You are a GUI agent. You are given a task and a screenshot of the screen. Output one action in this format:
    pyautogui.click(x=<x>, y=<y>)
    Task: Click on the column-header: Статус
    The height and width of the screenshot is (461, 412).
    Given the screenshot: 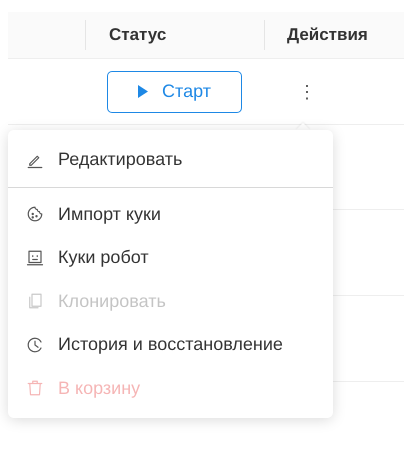 What is the action you would take?
    pyautogui.click(x=137, y=35)
    